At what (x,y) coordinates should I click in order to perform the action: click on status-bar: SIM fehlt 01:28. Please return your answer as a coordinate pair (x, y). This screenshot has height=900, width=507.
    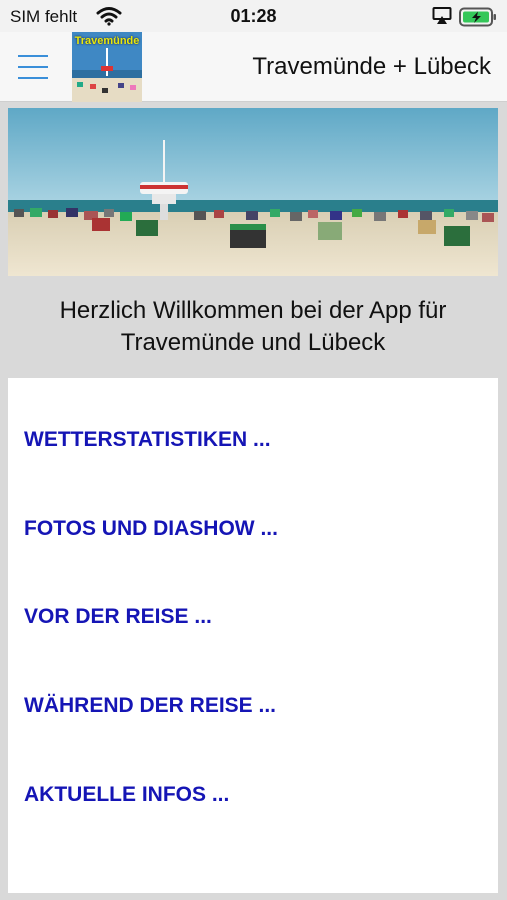
    Looking at the image, I should click on (253, 16).